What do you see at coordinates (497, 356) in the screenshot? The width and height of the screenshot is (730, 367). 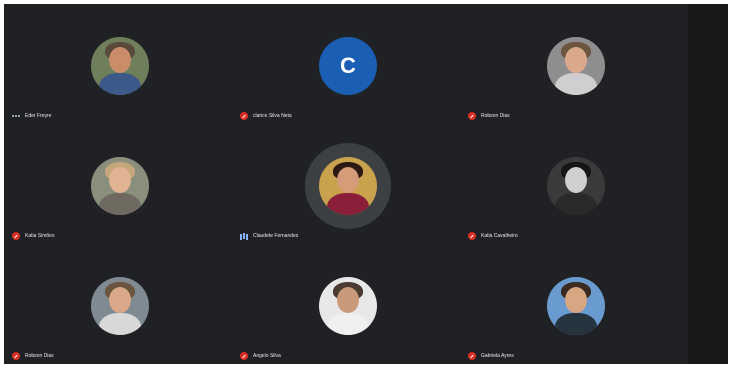 I see `participant-name: Gabriela Ayres` at bounding box center [497, 356].